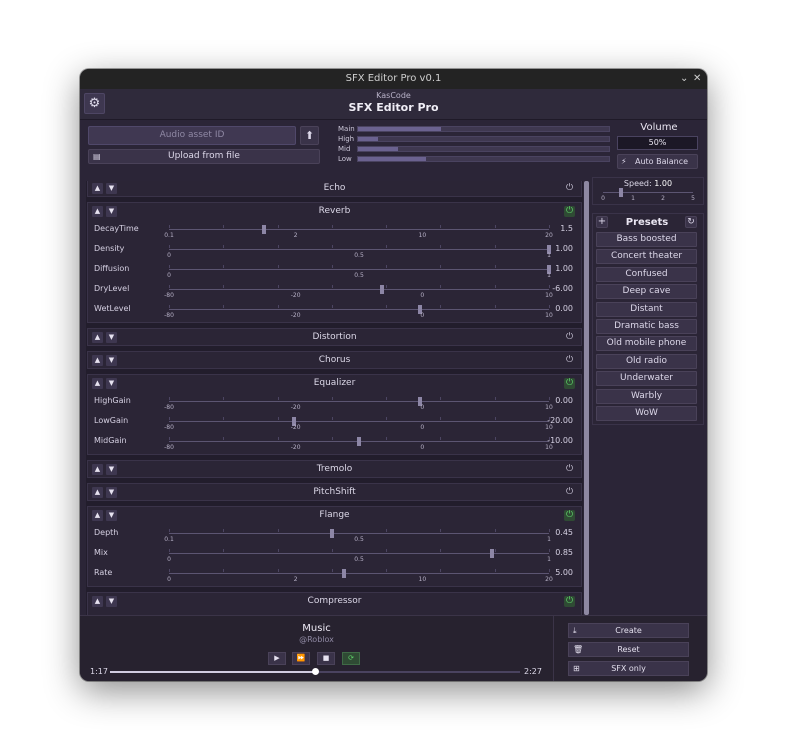  Describe the element at coordinates (684, 79) in the screenshot. I see `minimize-icon: ⌄` at that location.